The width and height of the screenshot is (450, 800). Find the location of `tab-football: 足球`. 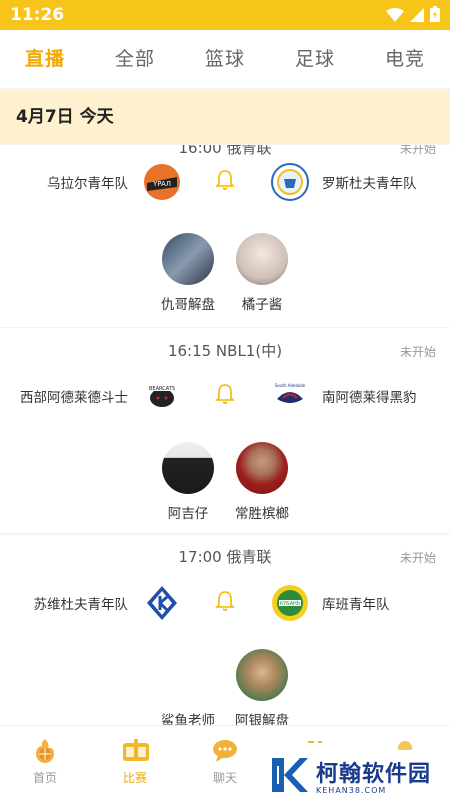

tab-football: 足球 is located at coordinates (315, 59).